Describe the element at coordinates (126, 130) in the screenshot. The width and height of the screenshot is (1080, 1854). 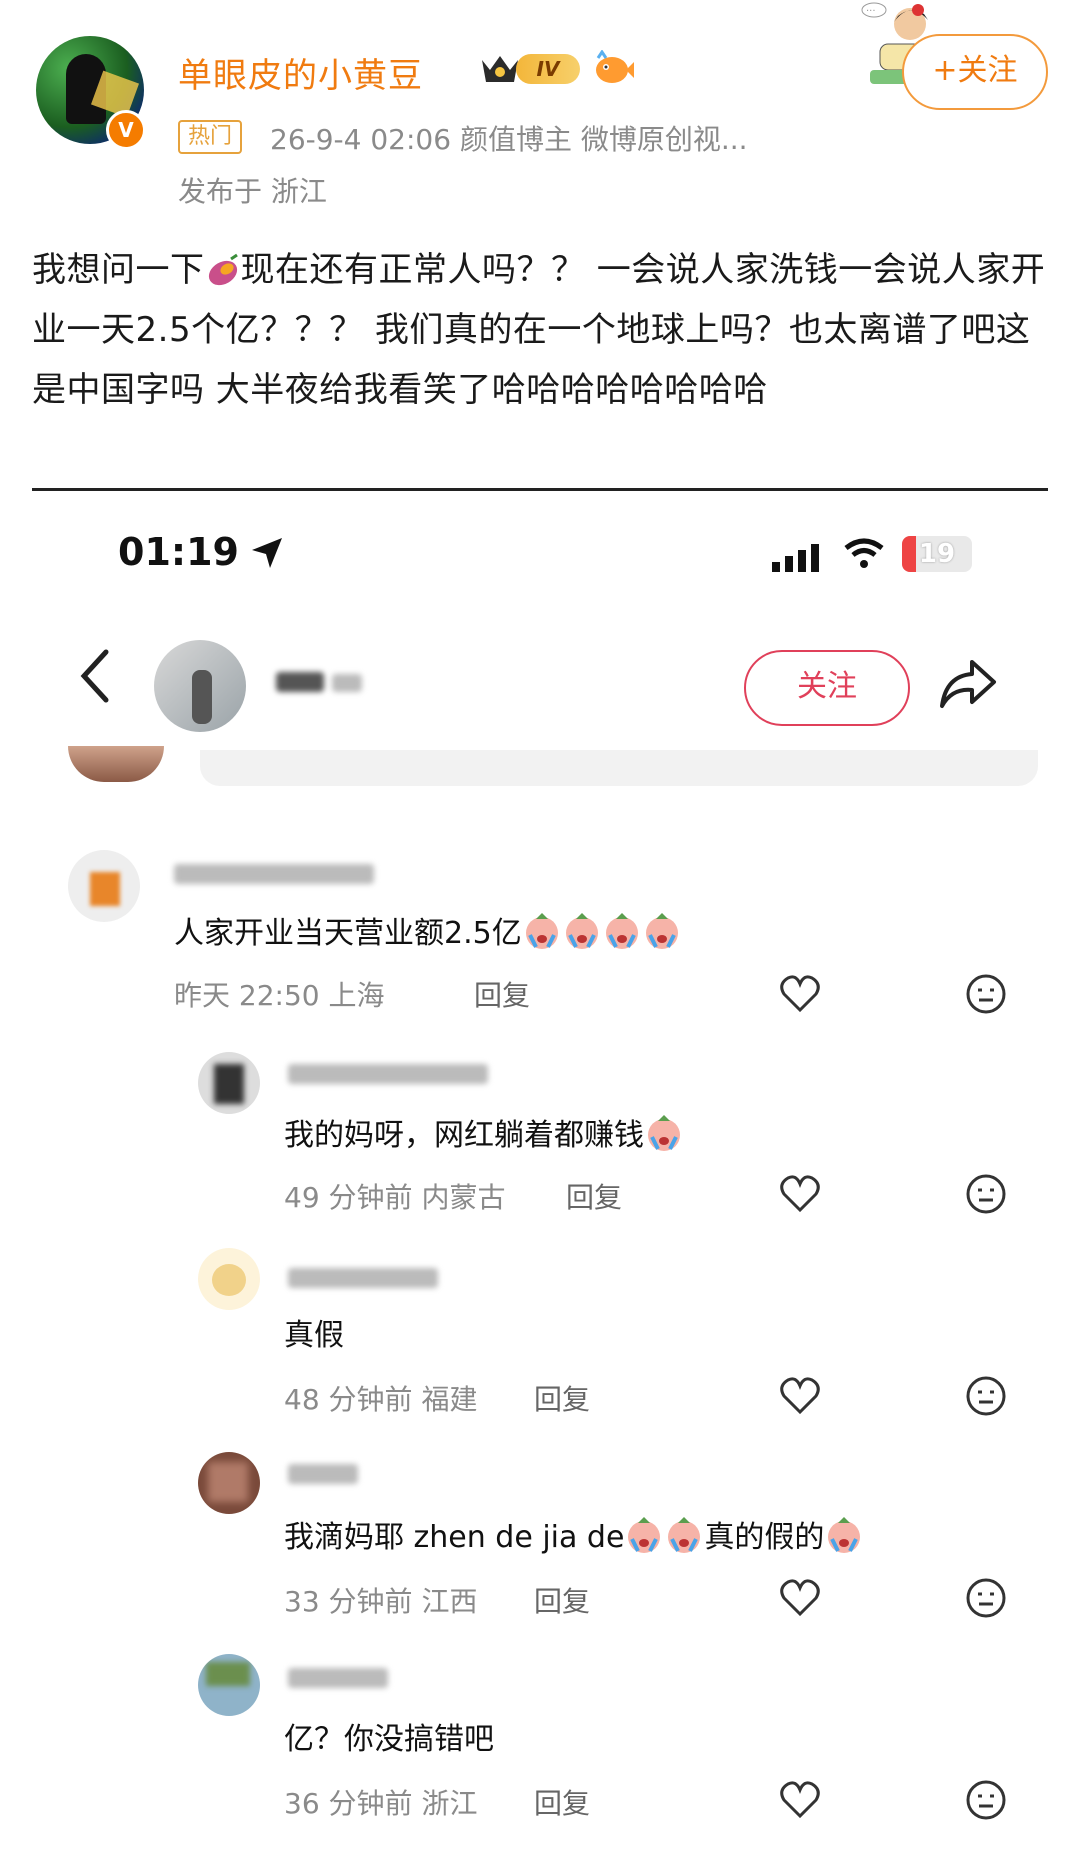
I see `verified-badge-icon: V` at that location.